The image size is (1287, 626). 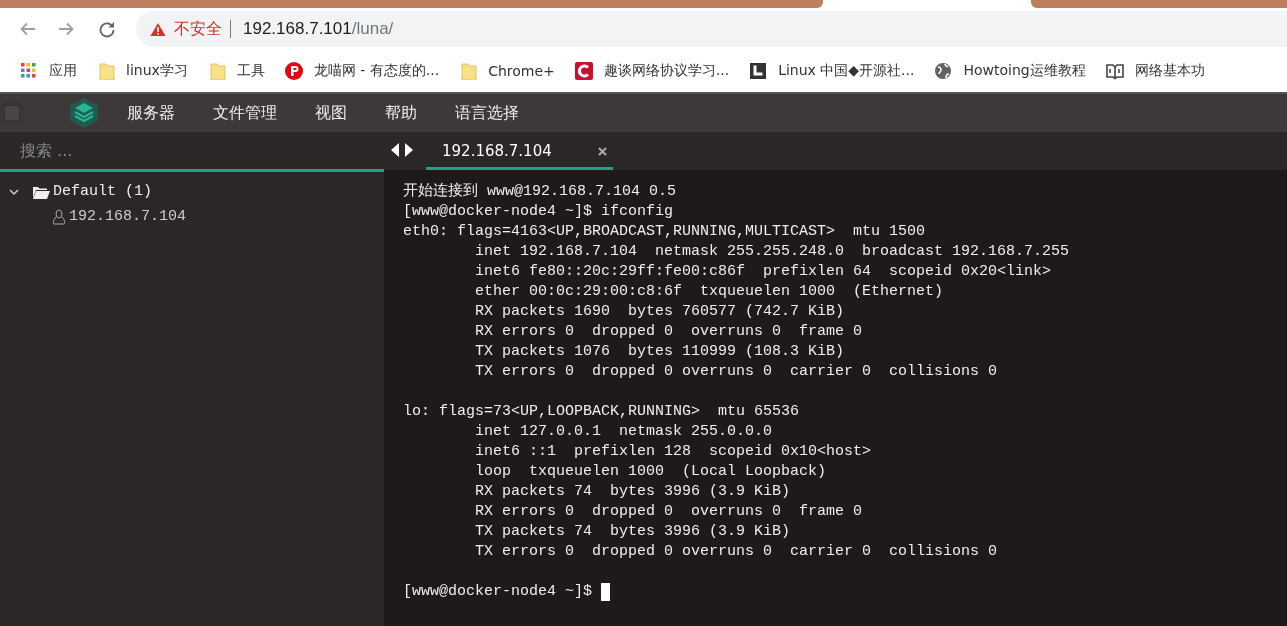 I want to click on tree-item: 192.168.7.104, so click(x=119, y=216).